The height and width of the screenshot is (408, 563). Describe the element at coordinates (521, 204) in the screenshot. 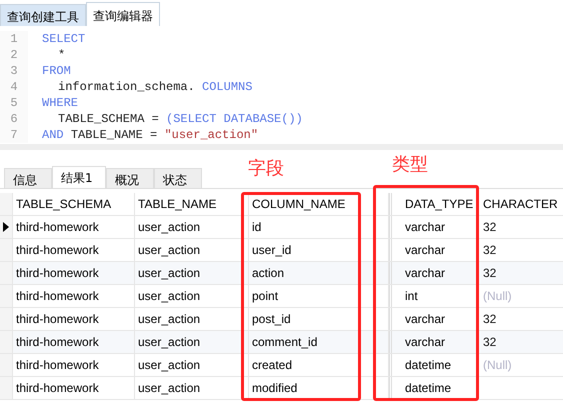

I see `column-header: CHARACTER` at that location.